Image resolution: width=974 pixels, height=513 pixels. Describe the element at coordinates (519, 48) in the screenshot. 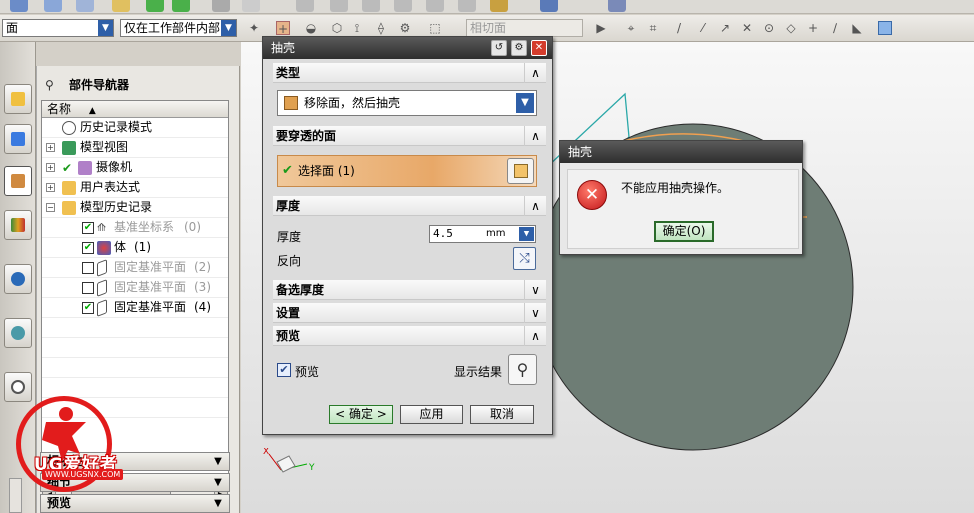

I see `gear-icon: ⚙` at that location.